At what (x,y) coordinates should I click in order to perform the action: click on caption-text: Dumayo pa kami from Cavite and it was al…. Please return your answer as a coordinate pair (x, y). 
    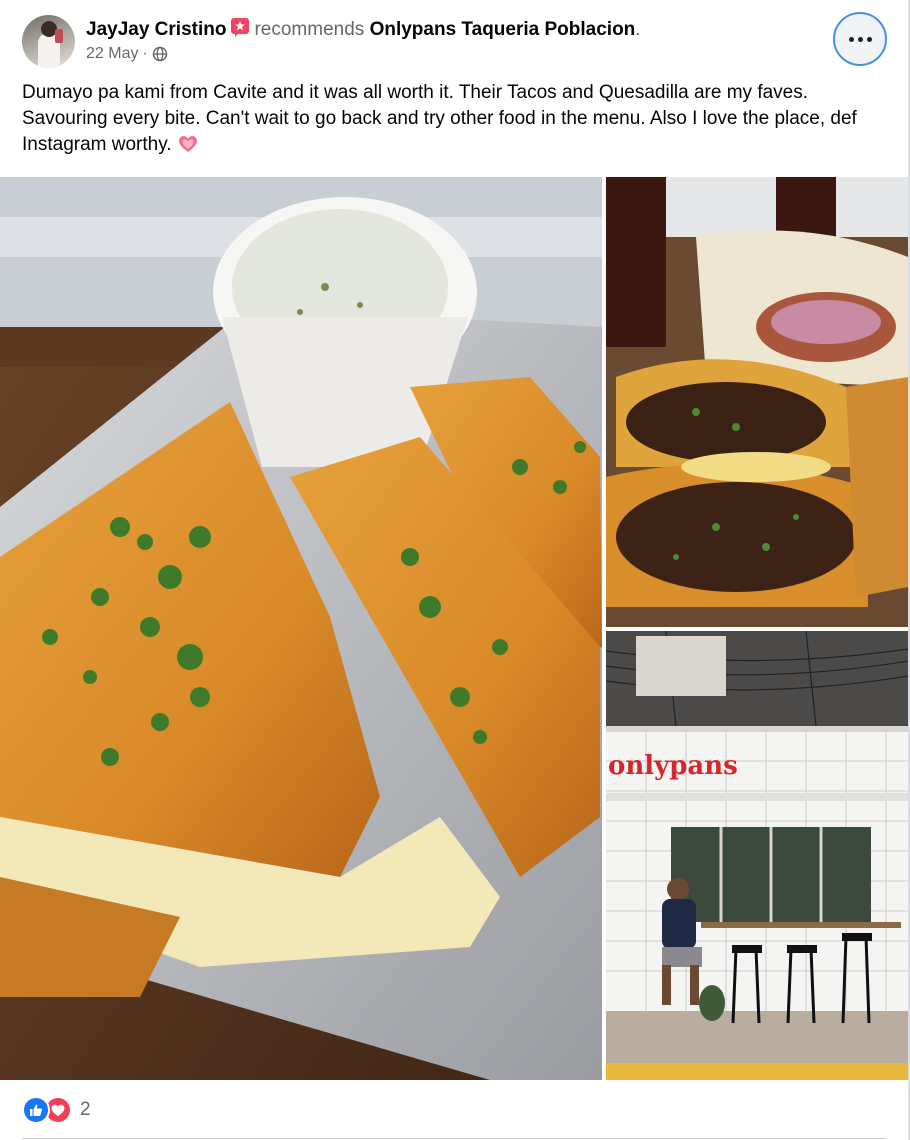
    Looking at the image, I should click on (439, 118).